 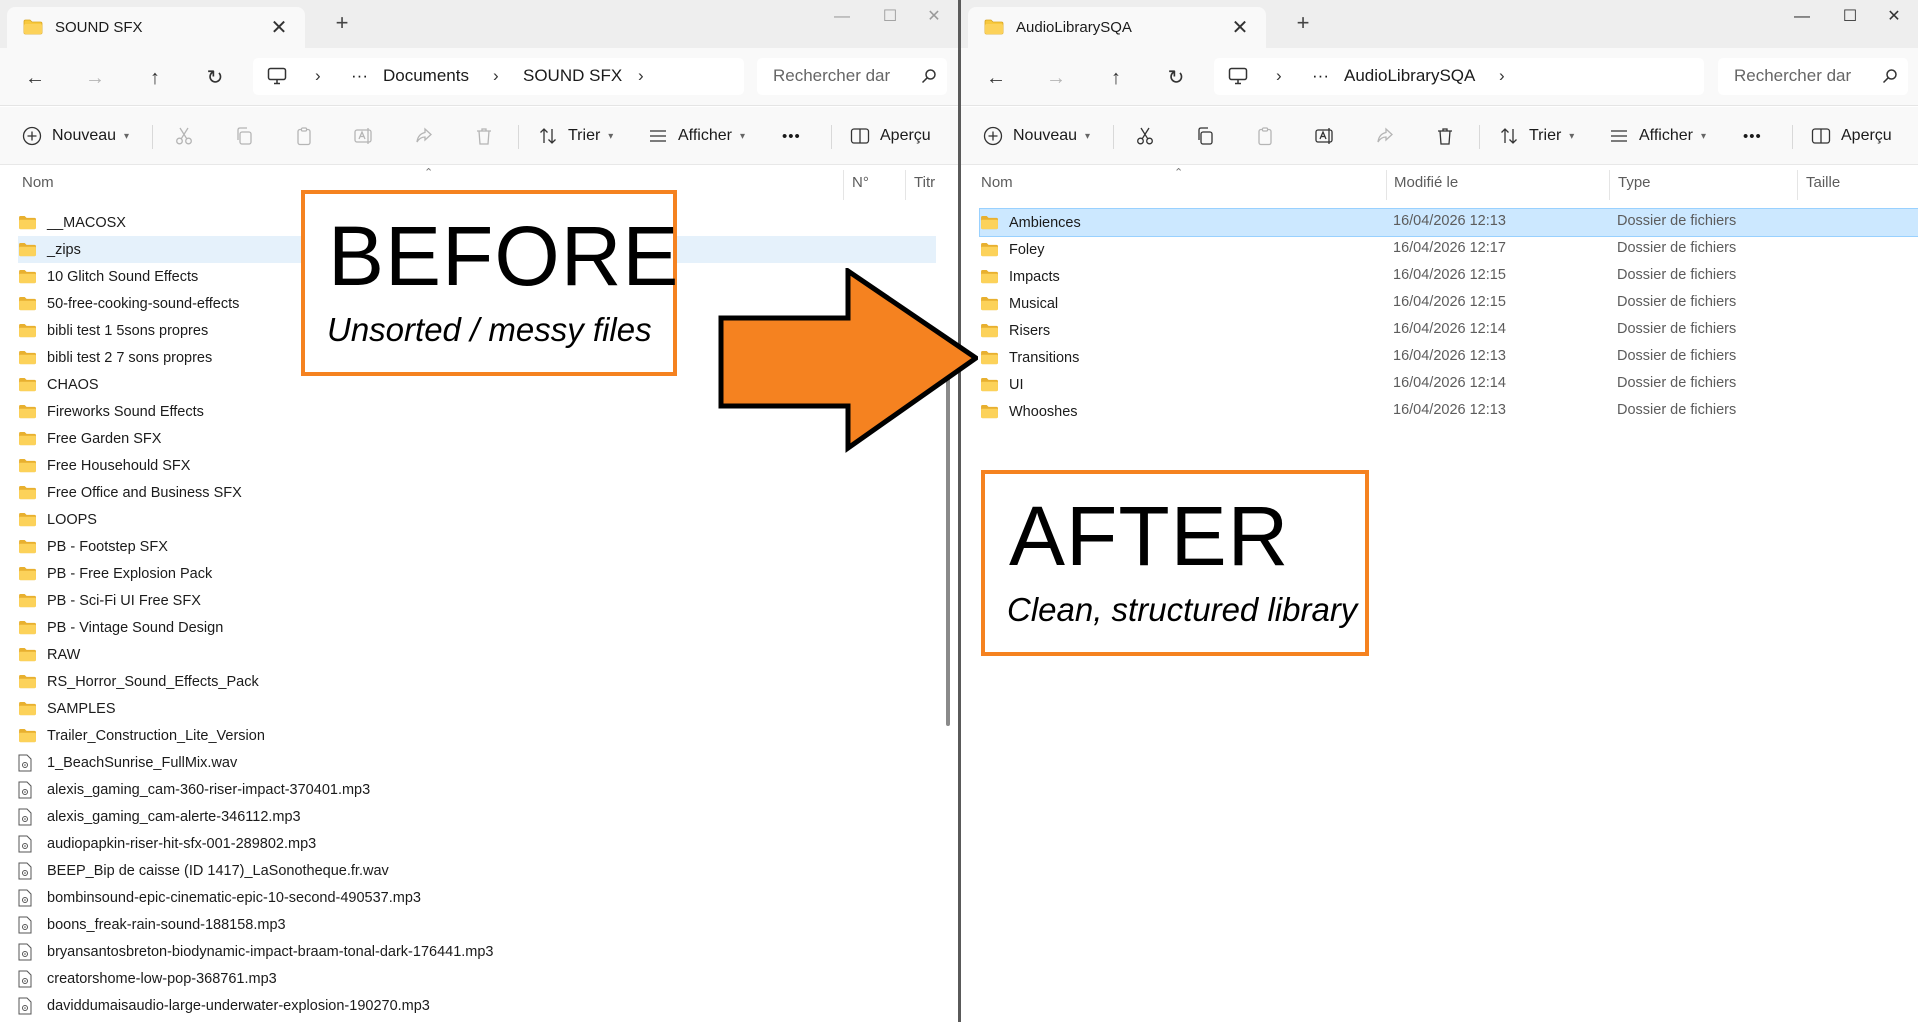 I want to click on list-item: Free Office and Business SFX, so click(x=477, y=492).